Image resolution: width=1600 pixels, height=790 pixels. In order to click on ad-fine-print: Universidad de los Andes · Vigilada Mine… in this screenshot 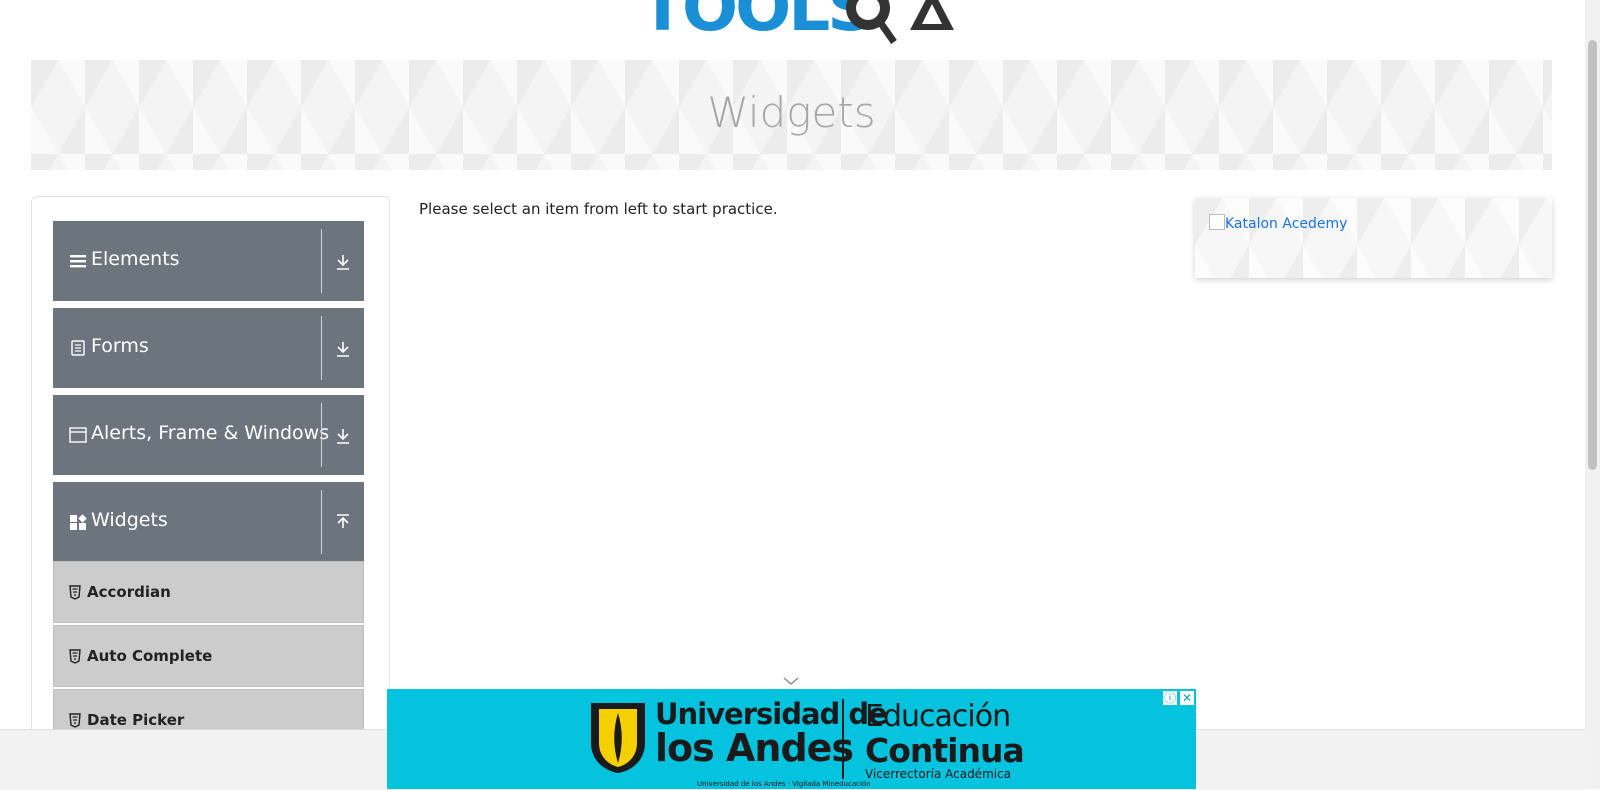, I will do `click(784, 784)`.